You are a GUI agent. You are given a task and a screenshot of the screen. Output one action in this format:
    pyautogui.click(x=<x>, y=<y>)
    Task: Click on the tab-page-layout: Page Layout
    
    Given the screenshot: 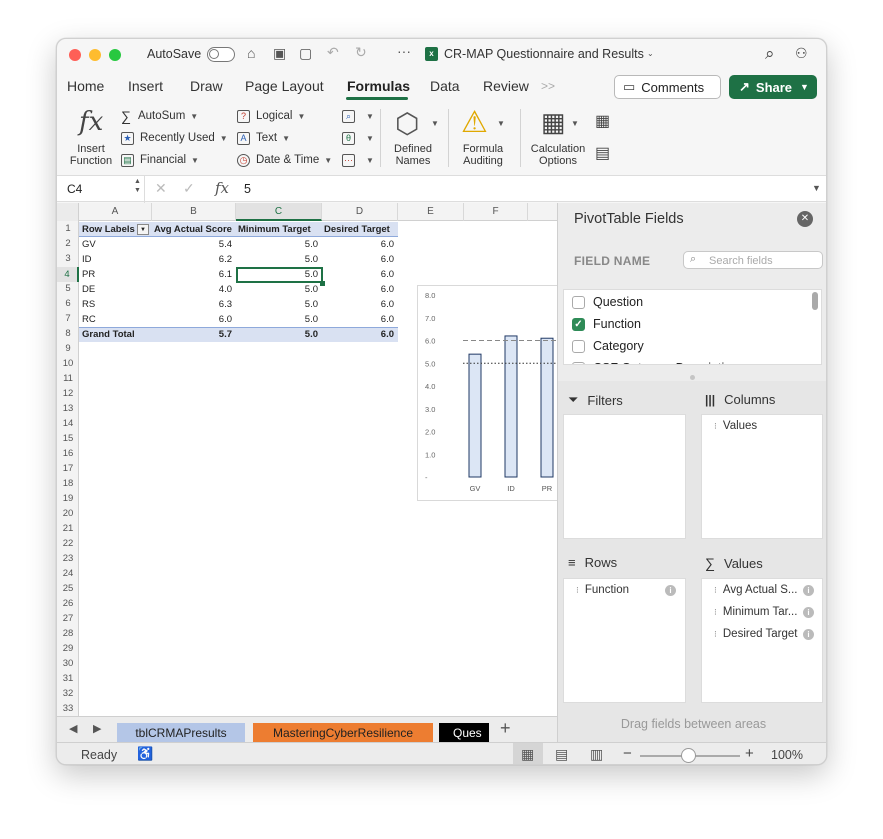 What is the action you would take?
    pyautogui.click(x=284, y=86)
    